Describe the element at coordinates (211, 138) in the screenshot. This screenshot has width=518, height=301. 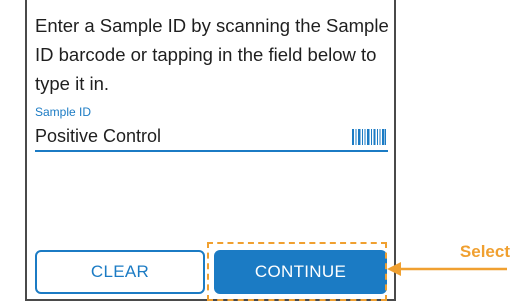
I see `sample-id-field: Positive Control` at that location.